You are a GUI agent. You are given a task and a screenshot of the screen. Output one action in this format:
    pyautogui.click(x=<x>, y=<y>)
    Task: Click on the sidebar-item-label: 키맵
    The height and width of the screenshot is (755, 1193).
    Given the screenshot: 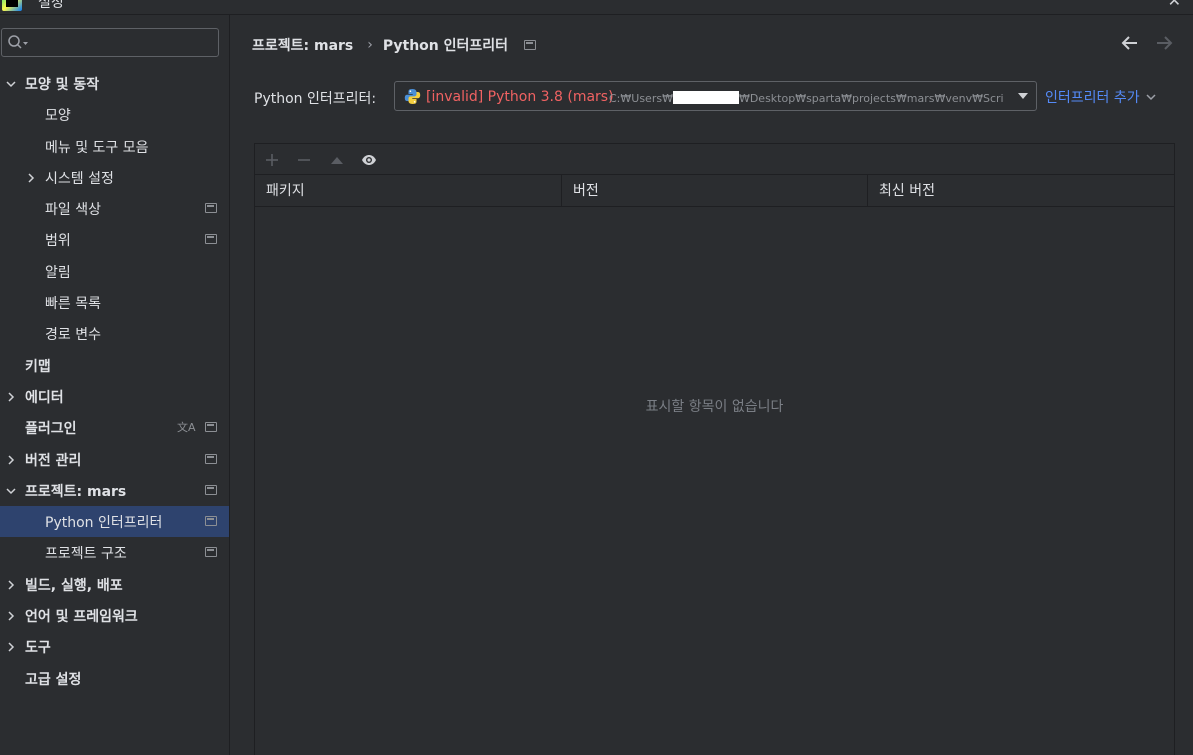 What is the action you would take?
    pyautogui.click(x=38, y=366)
    